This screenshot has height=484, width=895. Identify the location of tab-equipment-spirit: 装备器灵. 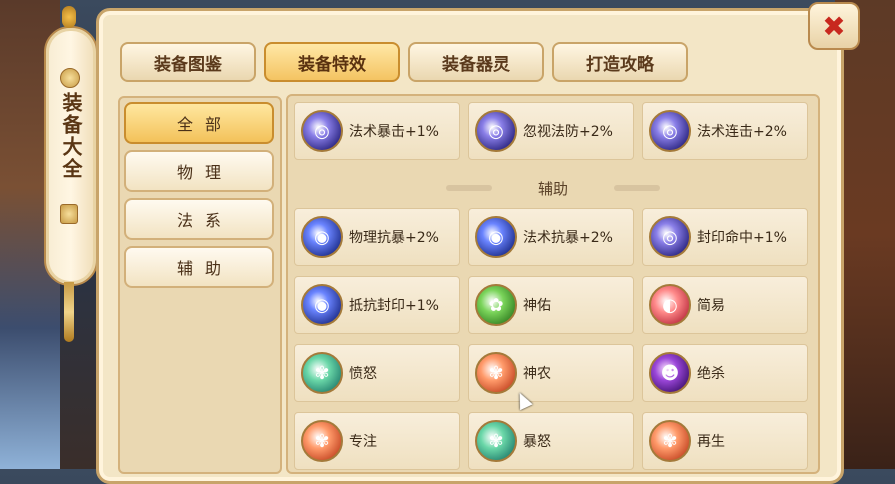
(476, 62).